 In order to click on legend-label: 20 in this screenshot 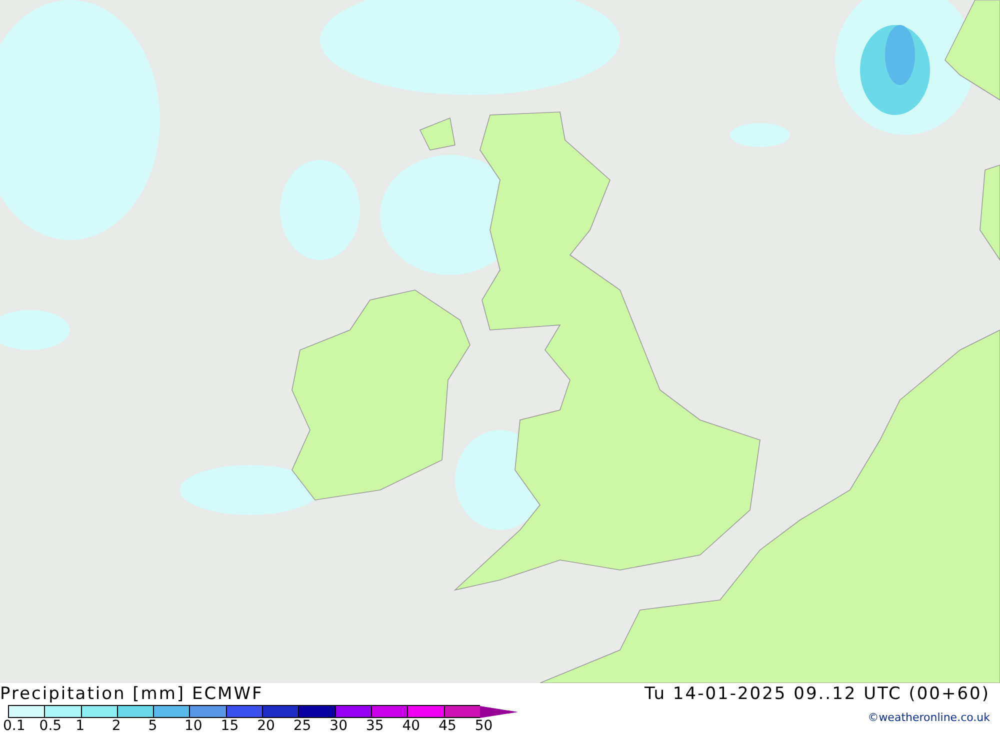, I will do `click(266, 725)`.